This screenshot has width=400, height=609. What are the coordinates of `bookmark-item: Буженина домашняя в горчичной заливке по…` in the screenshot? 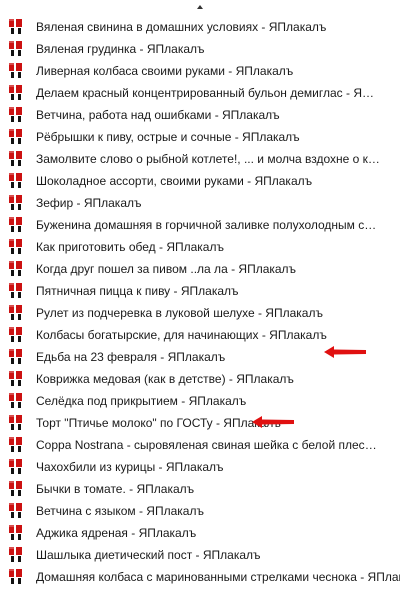 It's located at (200, 225).